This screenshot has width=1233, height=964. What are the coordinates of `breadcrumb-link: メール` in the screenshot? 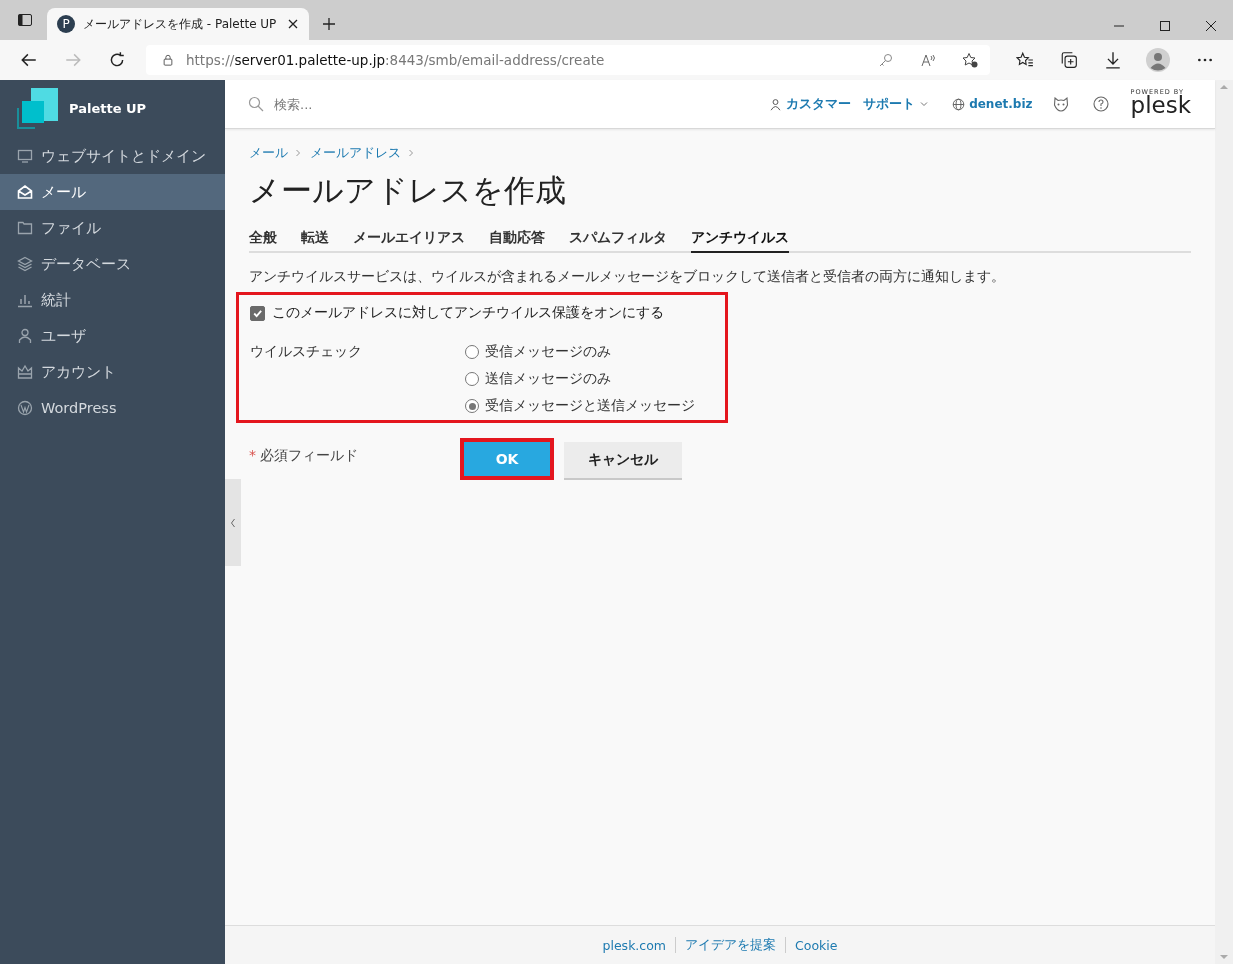 It's located at (268, 153).